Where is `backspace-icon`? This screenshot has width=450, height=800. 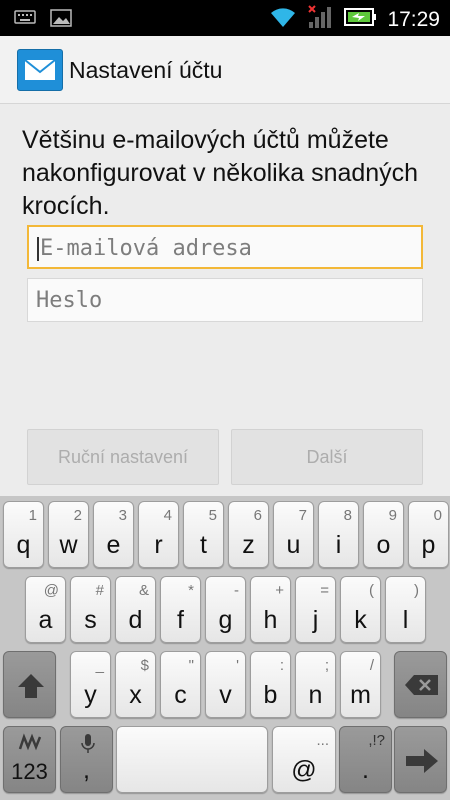
backspace-icon is located at coordinates (422, 687).